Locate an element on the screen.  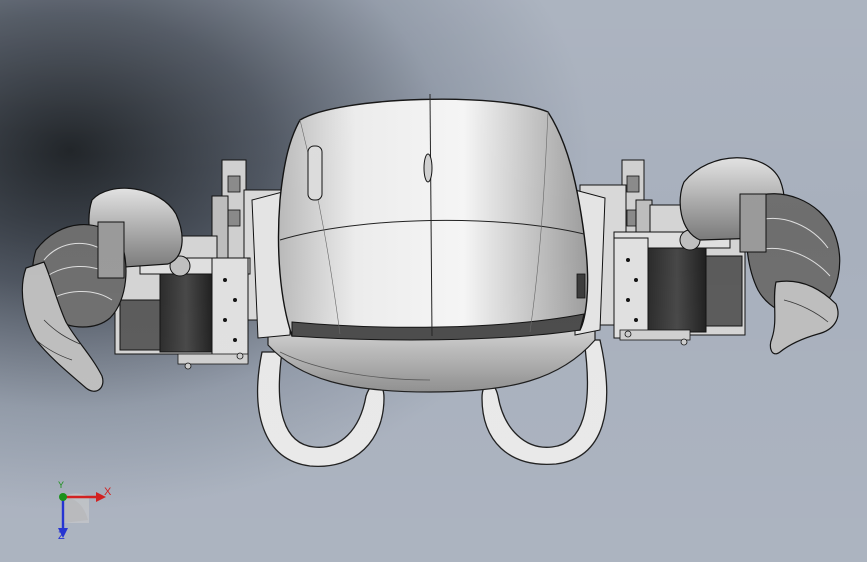
y-axis-dot is located at coordinates (63, 497).